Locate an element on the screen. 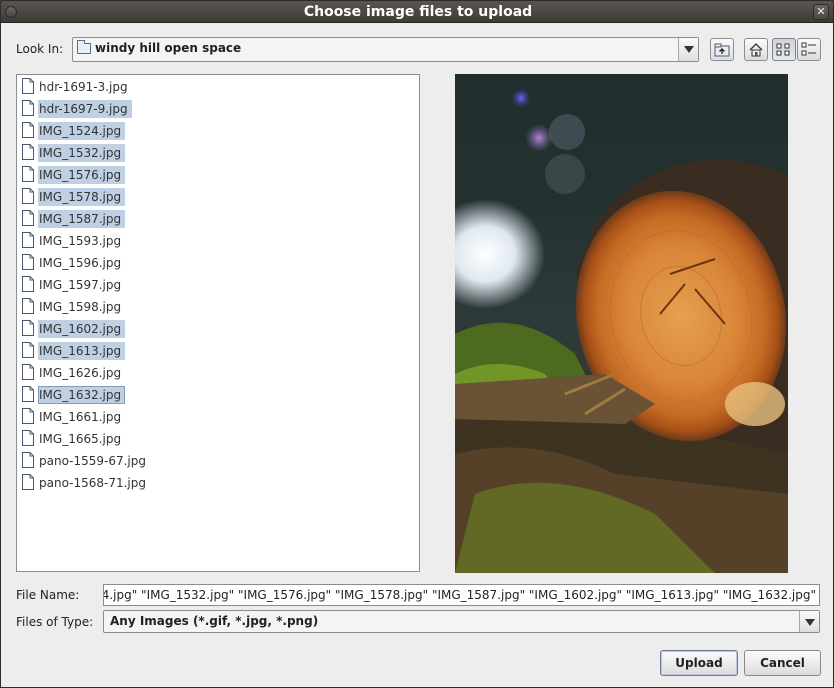 This screenshot has width=834, height=688. look-in-label: Look In: is located at coordinates (40, 49).